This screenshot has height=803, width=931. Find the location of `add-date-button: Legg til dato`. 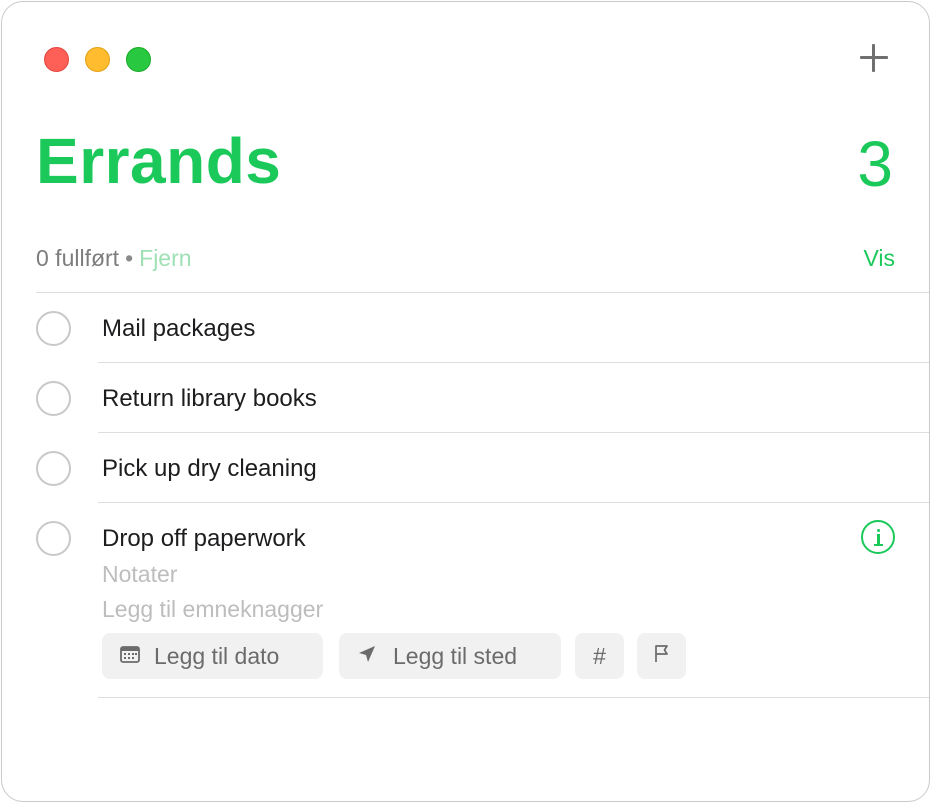

add-date-button: Legg til dato is located at coordinates (212, 656).